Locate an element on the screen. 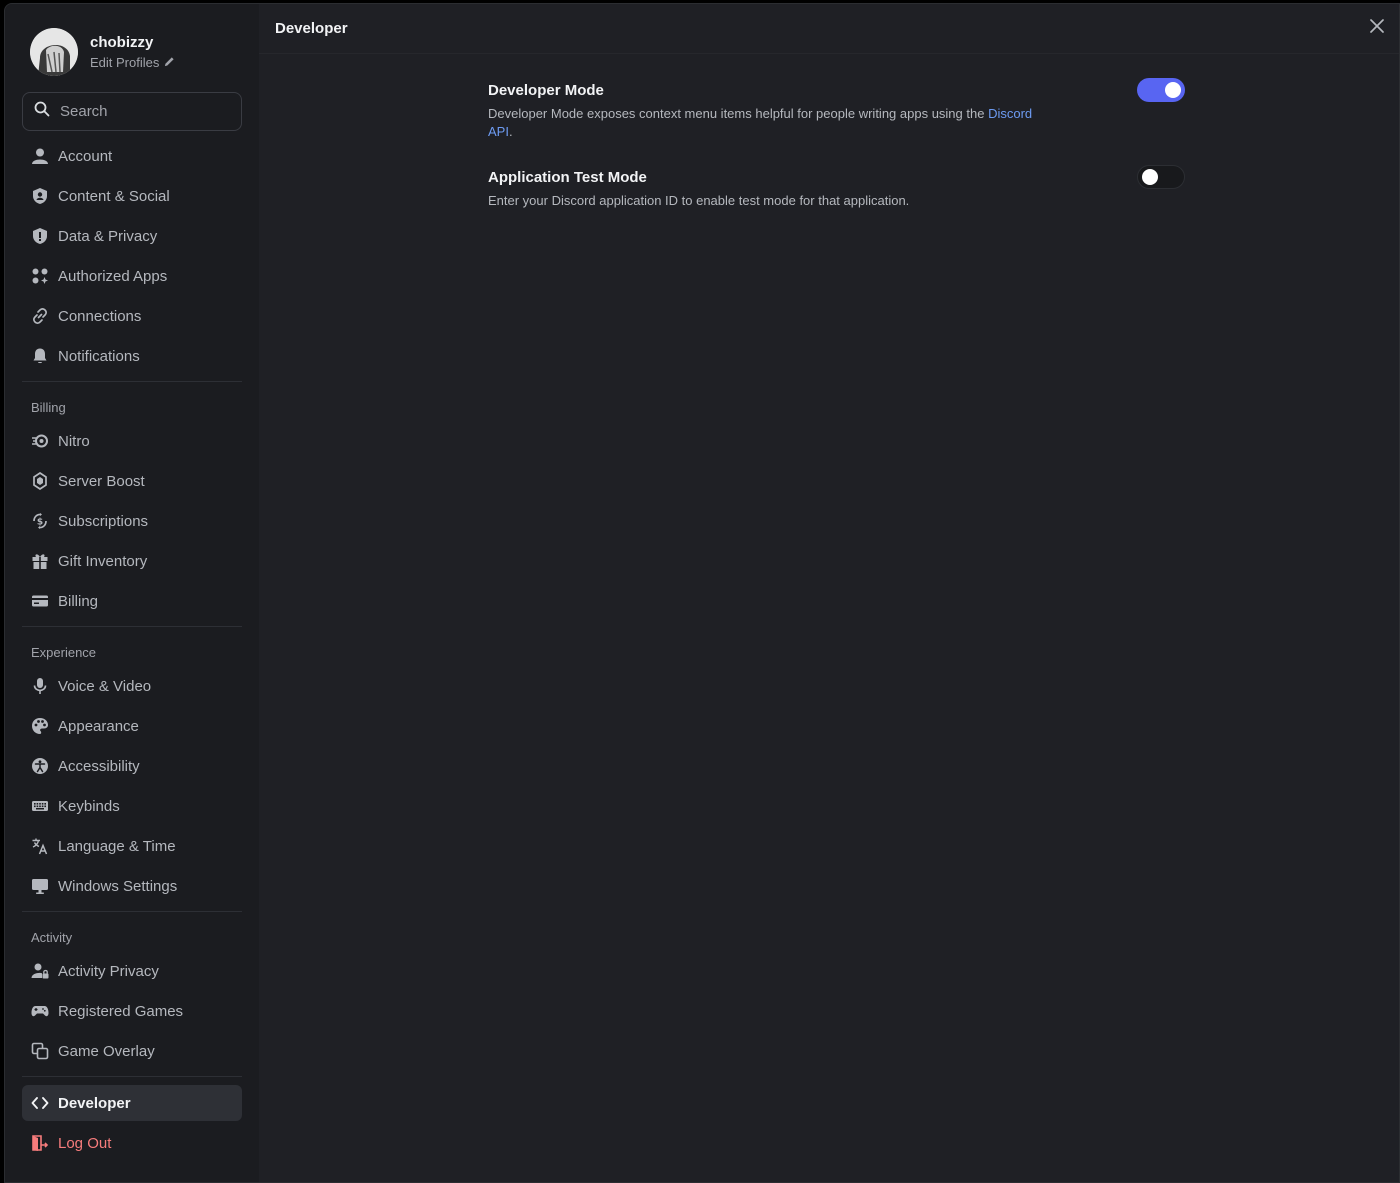  sidebar-item-label: Data & Privacy is located at coordinates (108, 236).